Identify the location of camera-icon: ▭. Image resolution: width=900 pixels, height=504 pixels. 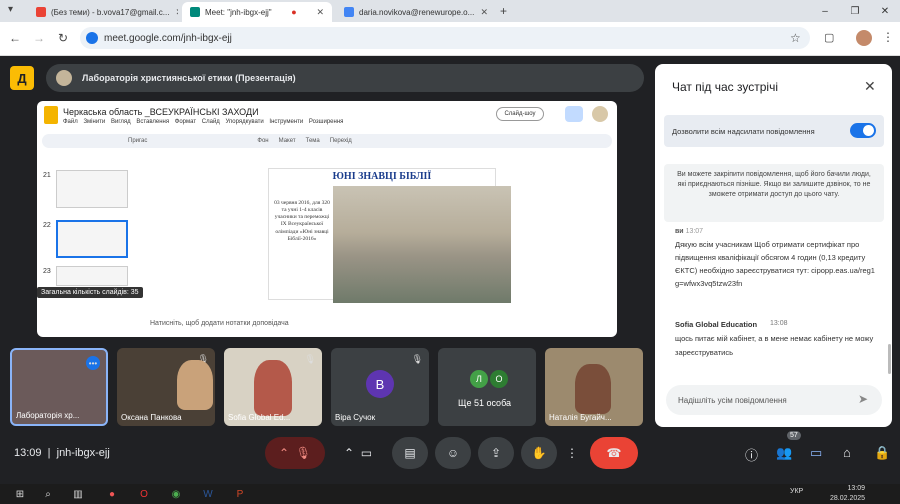
(366, 453).